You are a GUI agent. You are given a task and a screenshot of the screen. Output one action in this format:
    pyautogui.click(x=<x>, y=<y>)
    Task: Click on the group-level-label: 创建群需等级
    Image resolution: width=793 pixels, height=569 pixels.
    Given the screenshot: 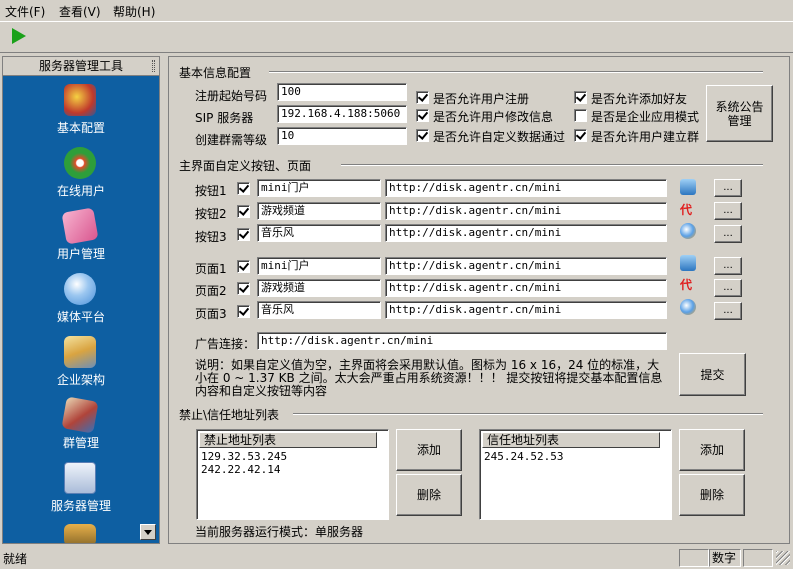 What is the action you would take?
    pyautogui.click(x=231, y=140)
    